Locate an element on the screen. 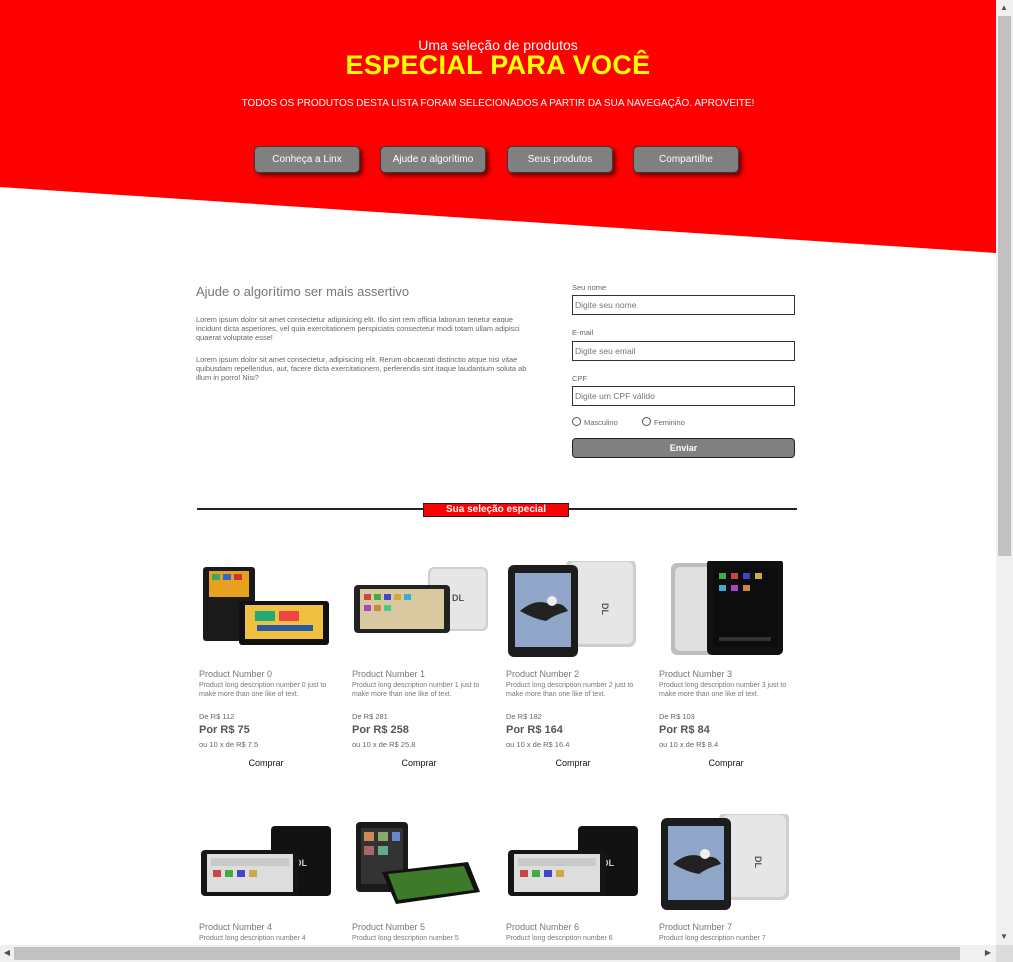 Image resolution: width=1013 pixels, height=962 pixels. product-price: Por R$ 258 is located at coordinates (380, 730).